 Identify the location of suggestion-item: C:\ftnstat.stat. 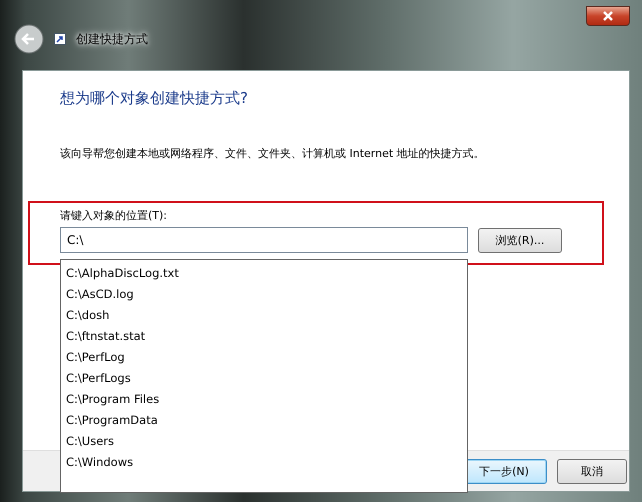
(264, 336).